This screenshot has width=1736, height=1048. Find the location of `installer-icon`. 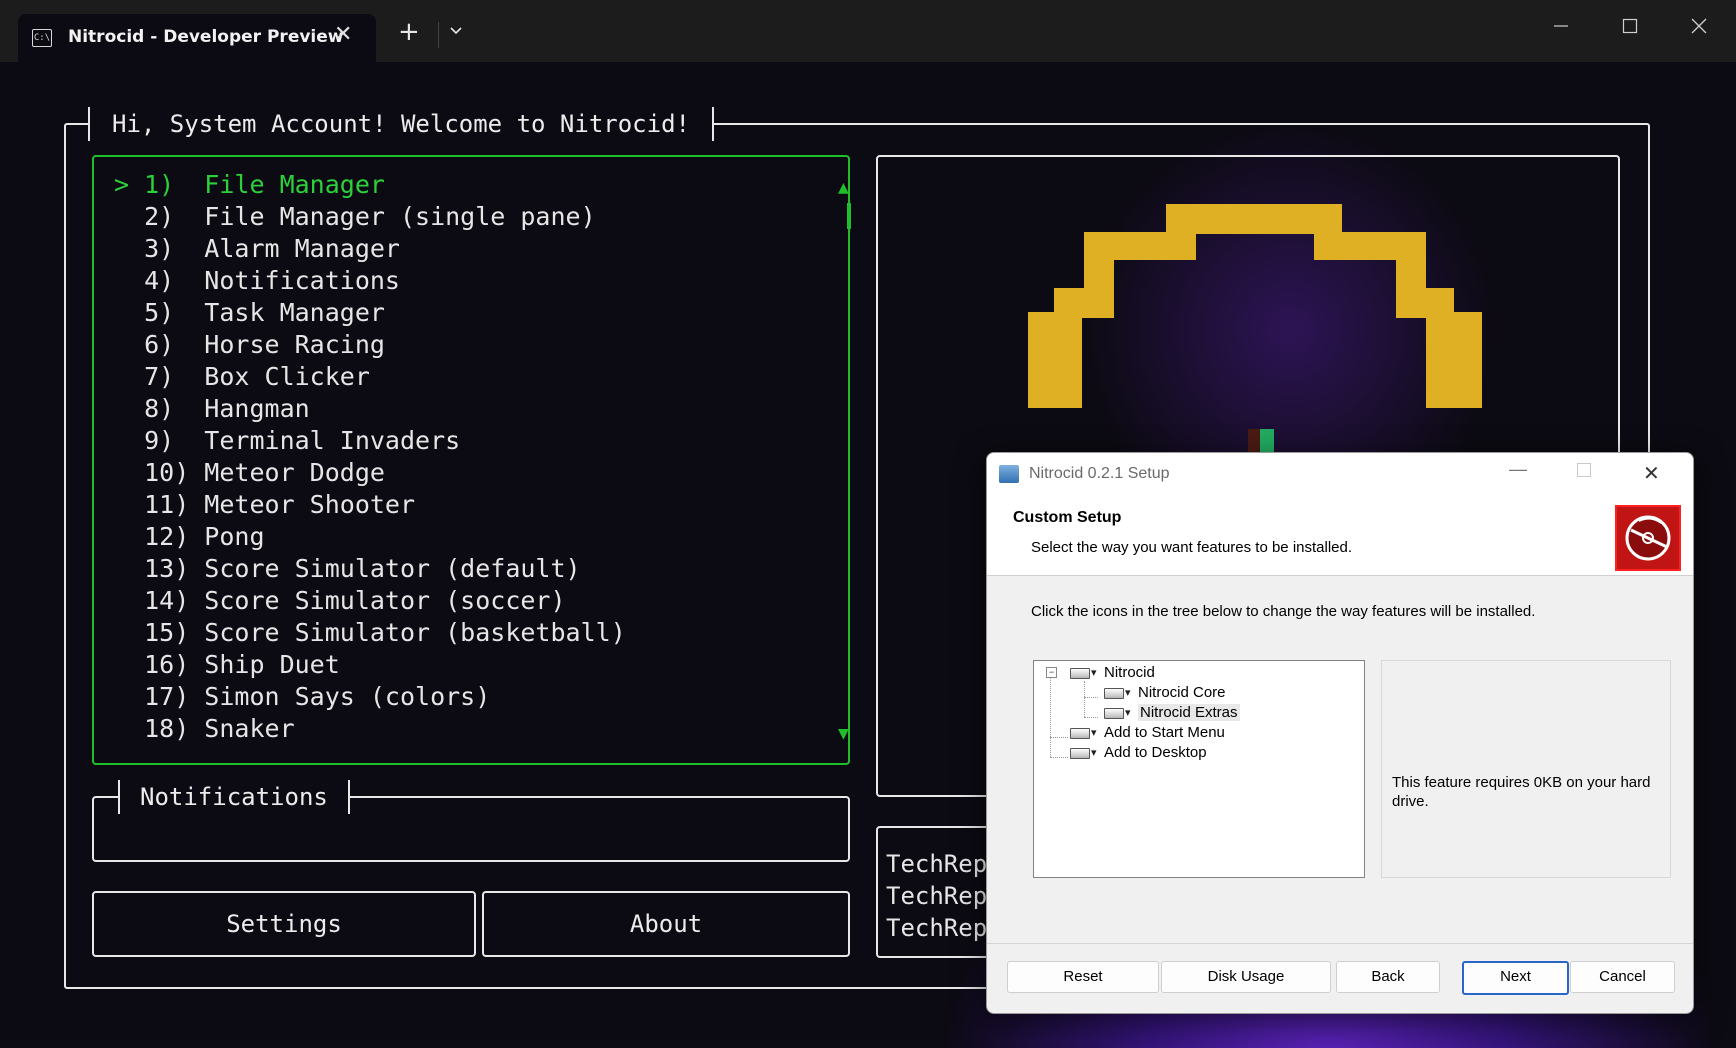

installer-icon is located at coordinates (1009, 474).